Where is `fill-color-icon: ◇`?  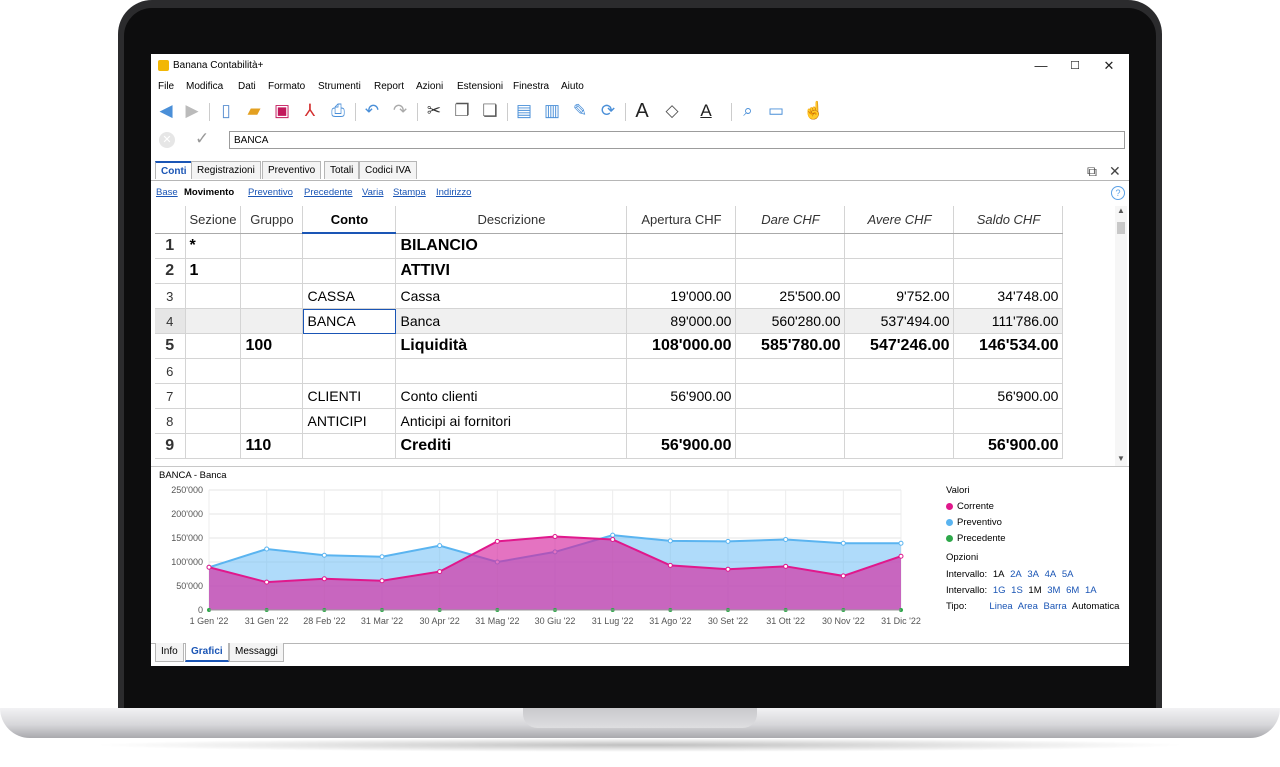 fill-color-icon: ◇ is located at coordinates (672, 111).